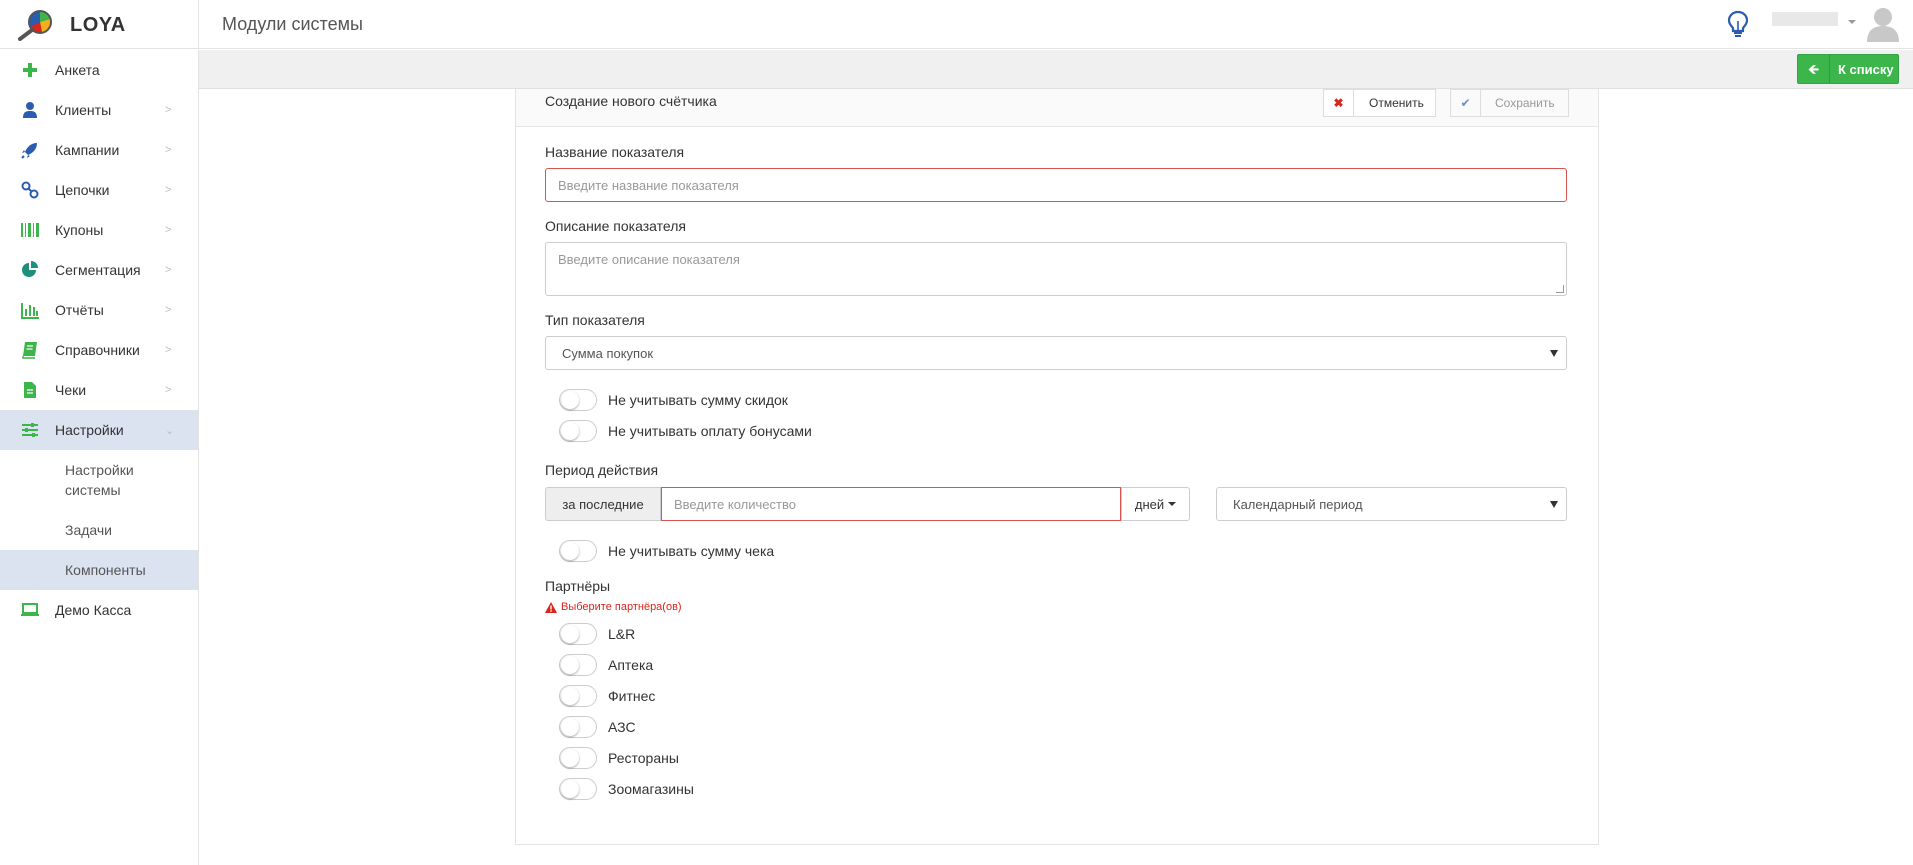 This screenshot has height=865, width=1913. I want to click on partners-error: Выберите партнёра(ов), so click(613, 607).